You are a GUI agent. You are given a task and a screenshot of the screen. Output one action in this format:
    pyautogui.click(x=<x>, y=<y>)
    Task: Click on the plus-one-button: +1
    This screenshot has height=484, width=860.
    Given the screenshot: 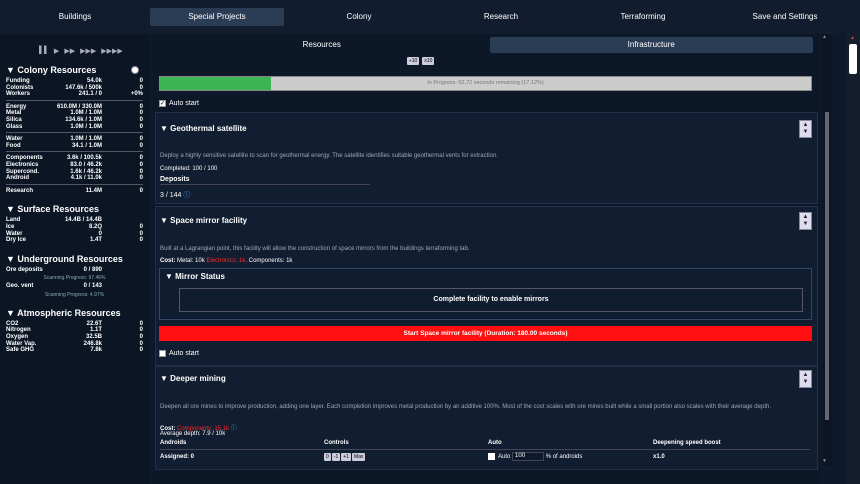 What is the action you would take?
    pyautogui.click(x=346, y=456)
    